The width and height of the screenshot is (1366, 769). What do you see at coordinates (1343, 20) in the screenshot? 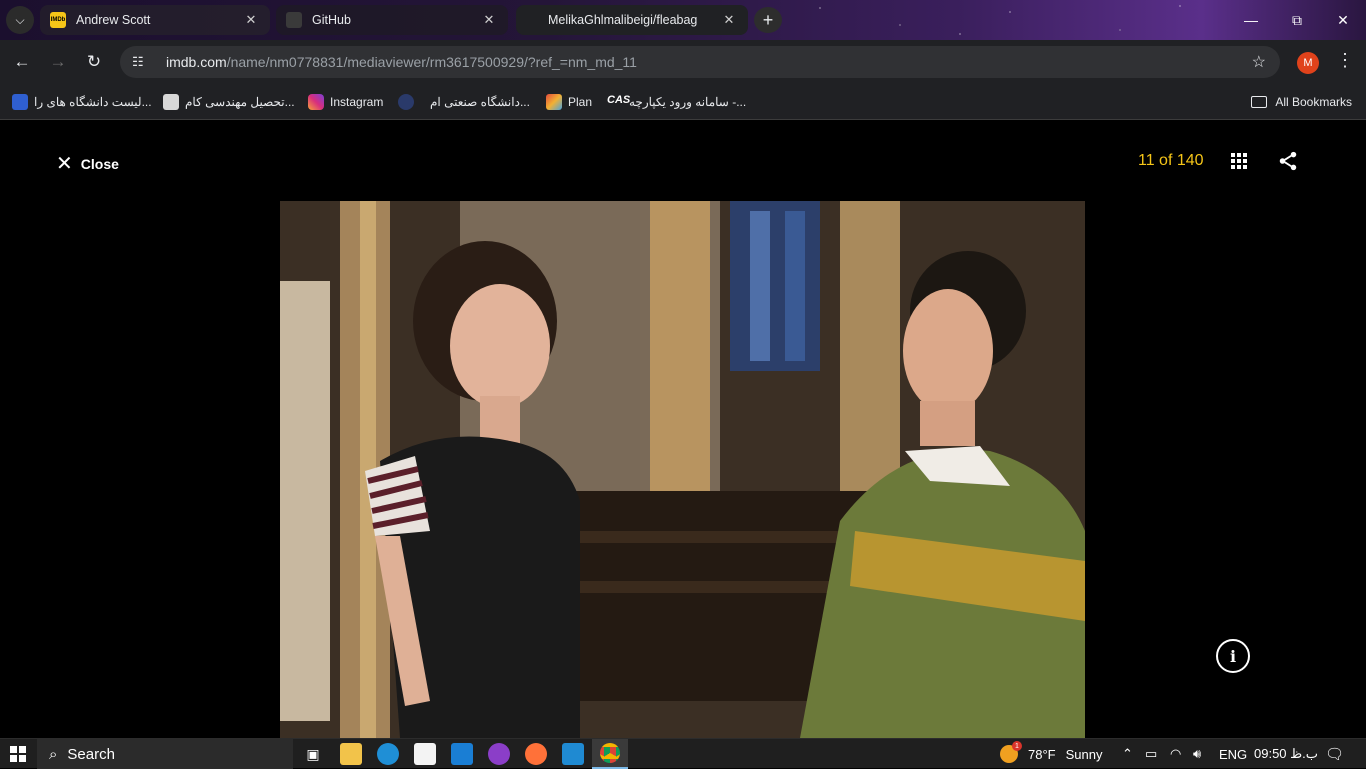
I see `close-window-button: ✕` at bounding box center [1343, 20].